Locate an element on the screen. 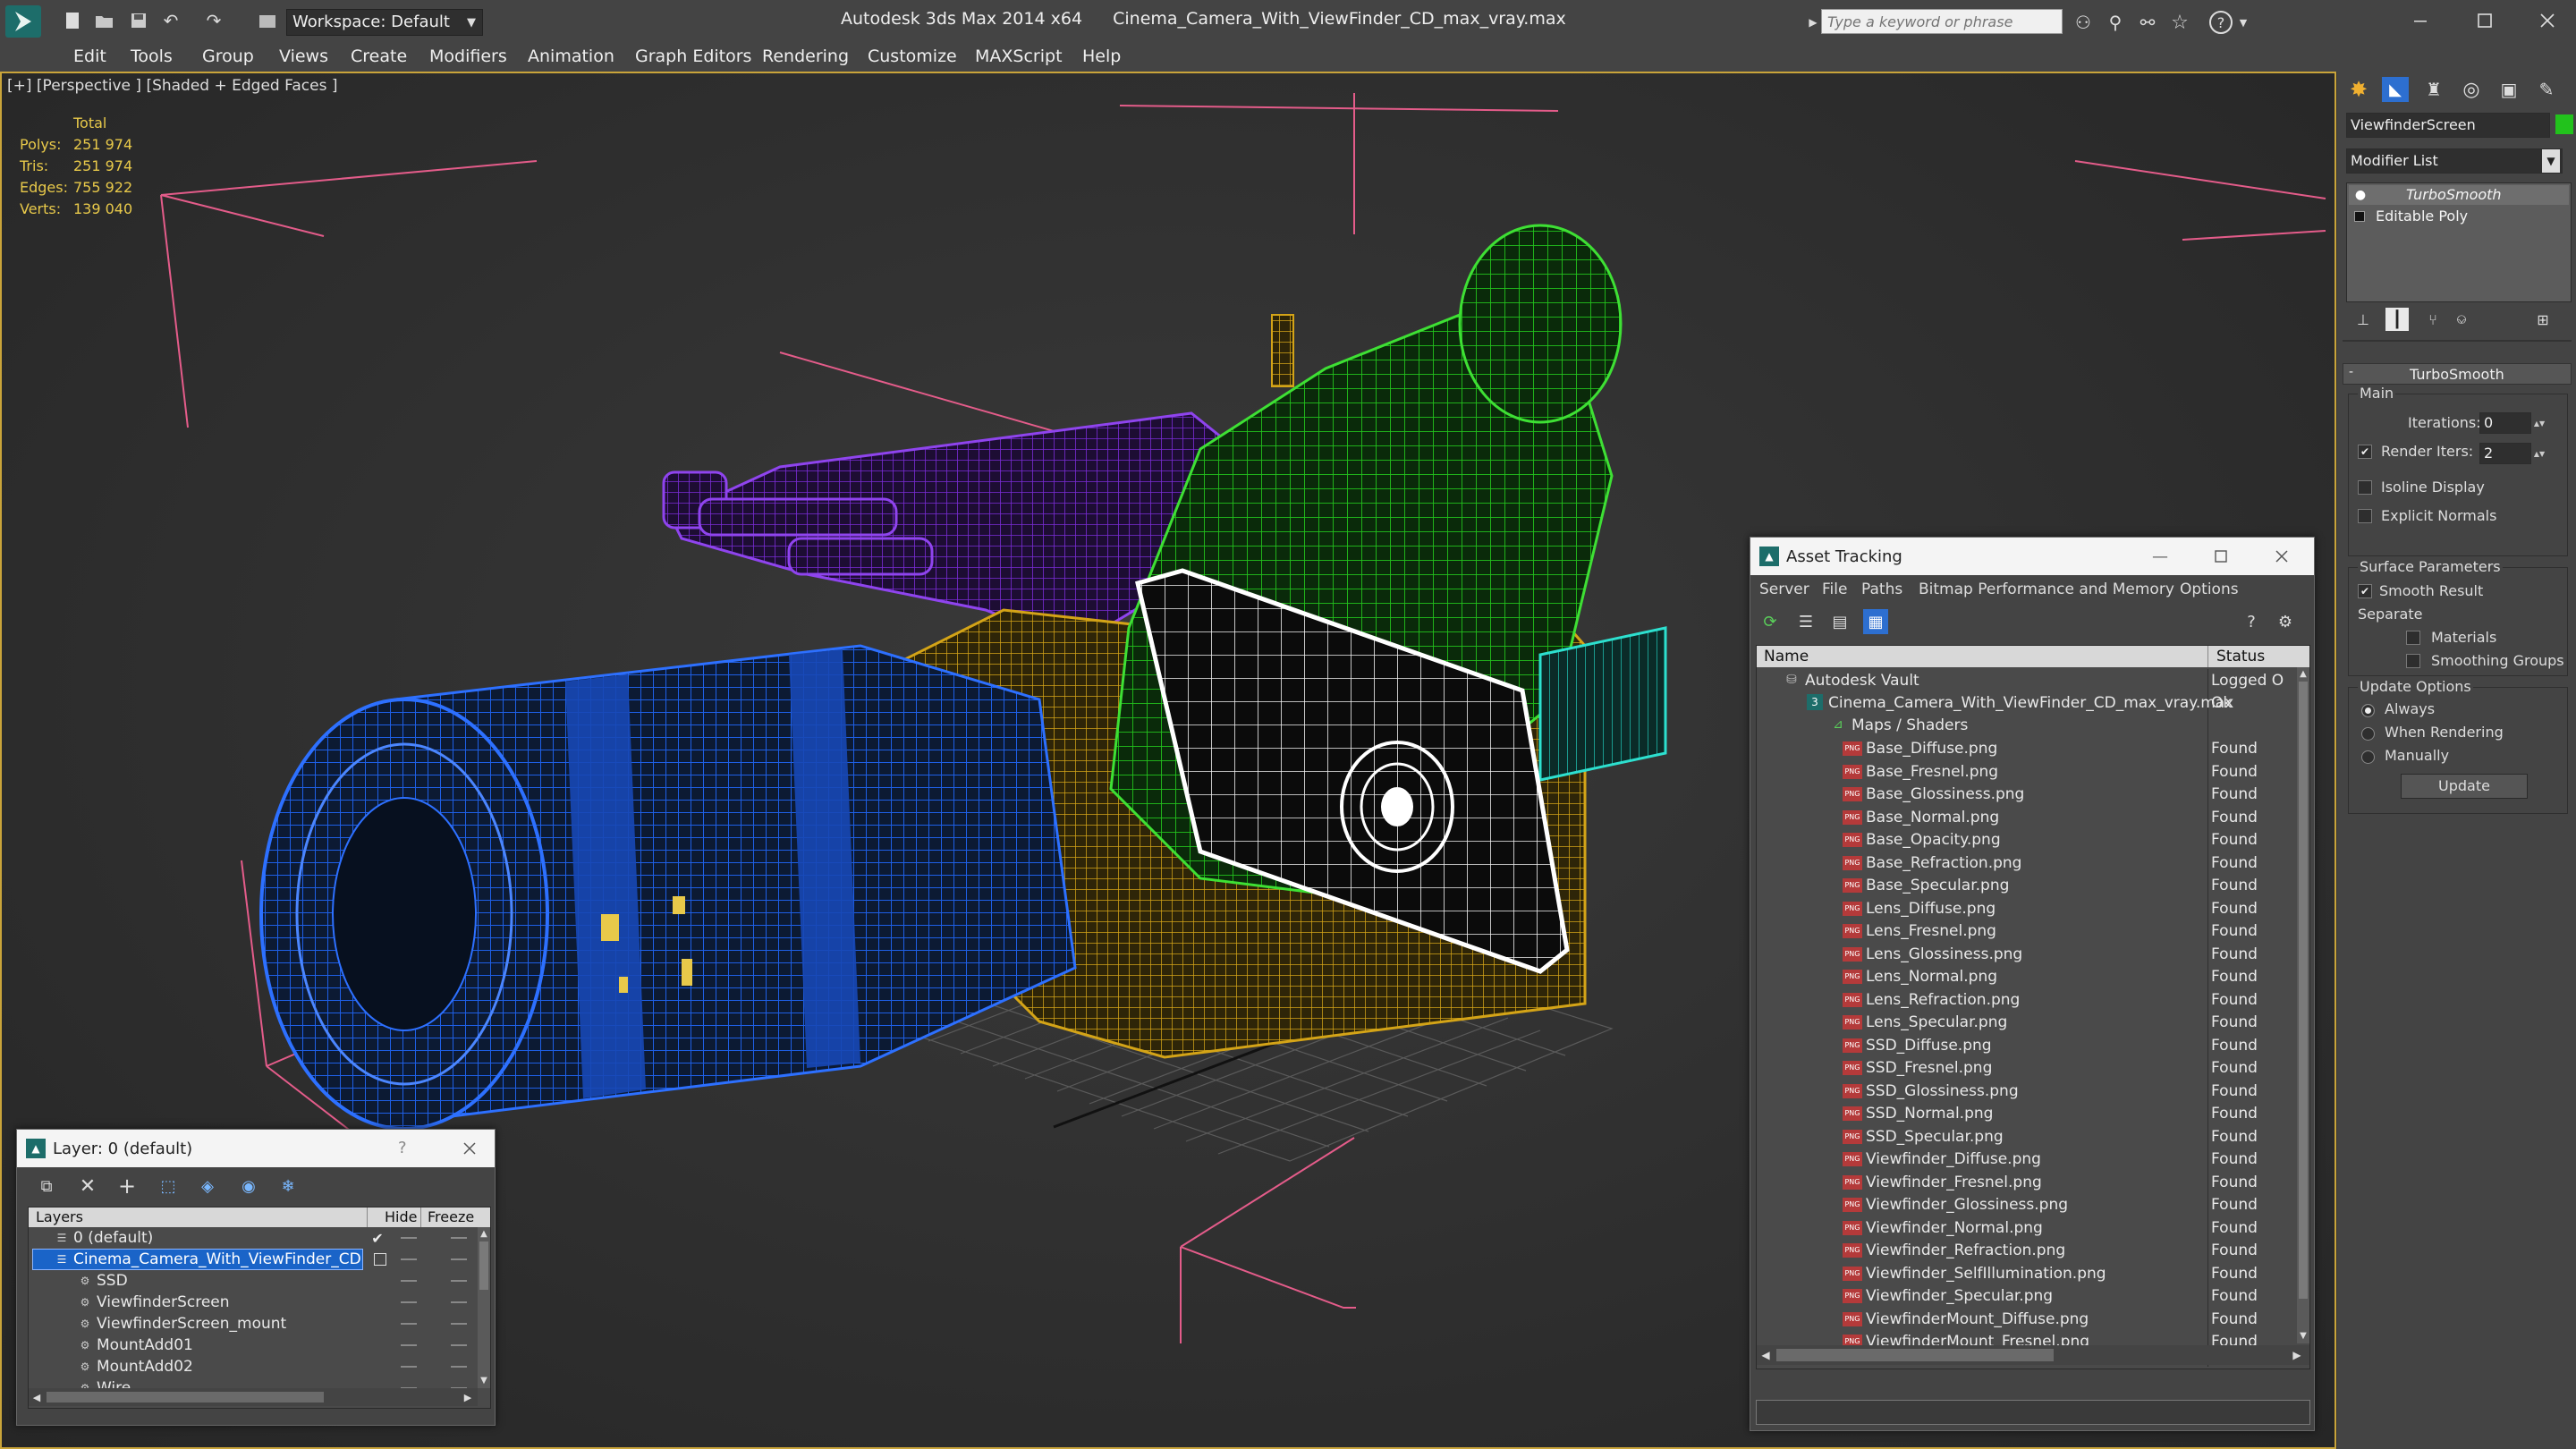  table-row: PNG Base_Refraction.png Found is located at coordinates (2027, 863).